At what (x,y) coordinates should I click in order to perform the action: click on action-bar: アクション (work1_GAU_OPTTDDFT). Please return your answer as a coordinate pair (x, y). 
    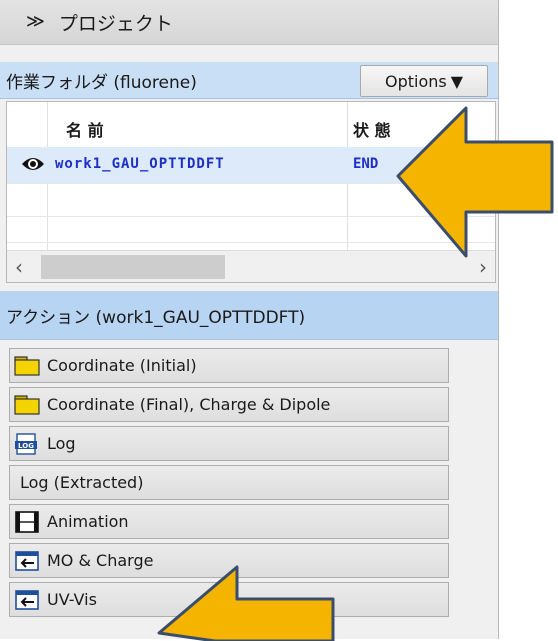
    Looking at the image, I should click on (249, 315).